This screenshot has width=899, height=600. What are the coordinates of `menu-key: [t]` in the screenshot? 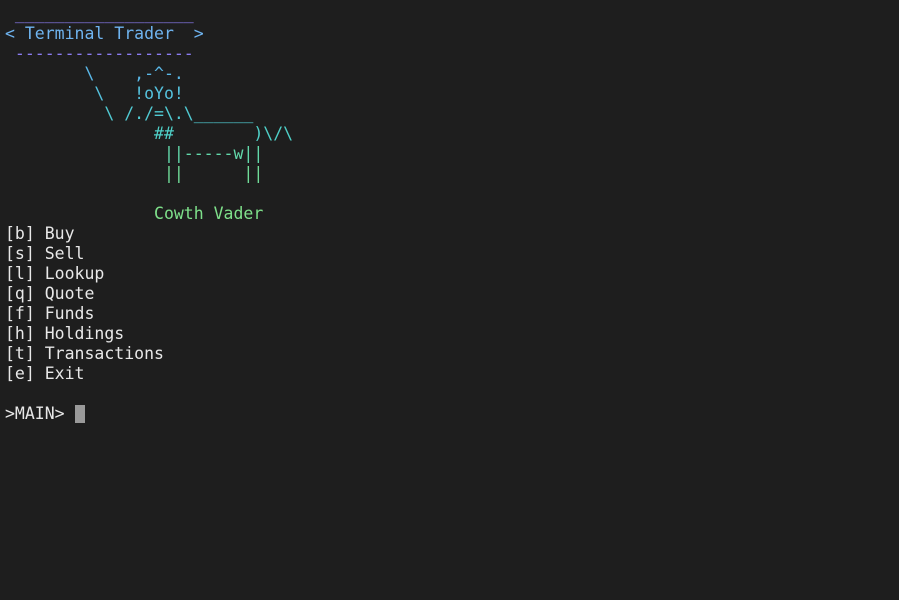 It's located at (20, 353).